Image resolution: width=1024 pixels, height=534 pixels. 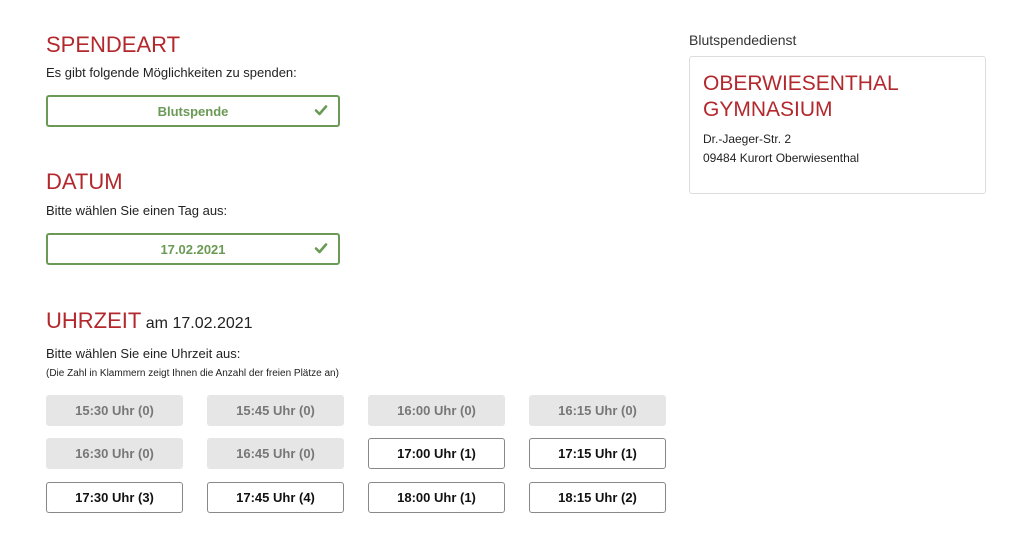 I want to click on donation-type-value: Blutspende, so click(x=193, y=111).